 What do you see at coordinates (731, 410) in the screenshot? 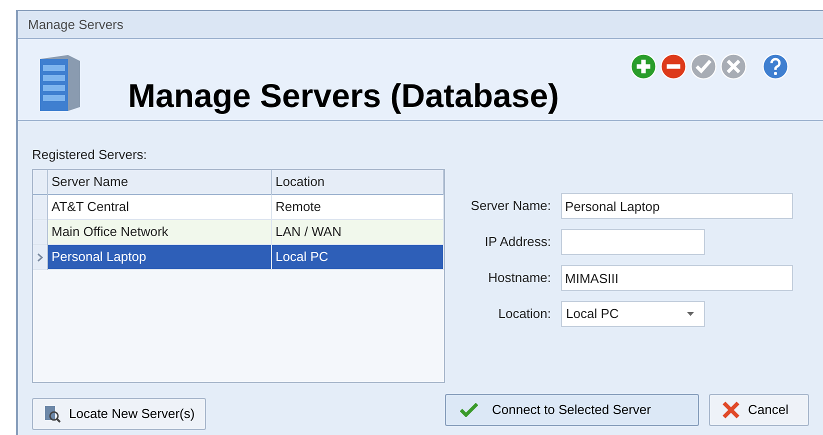
I see `cross-icon` at bounding box center [731, 410].